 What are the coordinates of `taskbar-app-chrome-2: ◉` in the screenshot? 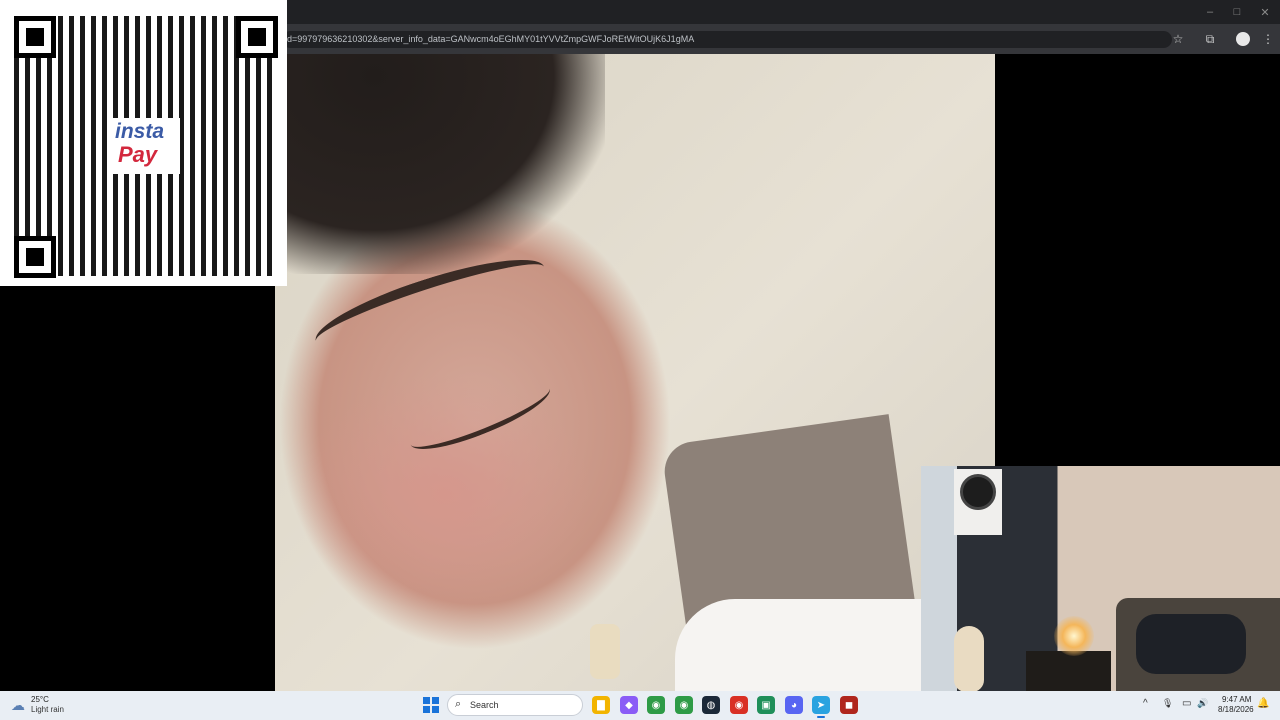 It's located at (684, 705).